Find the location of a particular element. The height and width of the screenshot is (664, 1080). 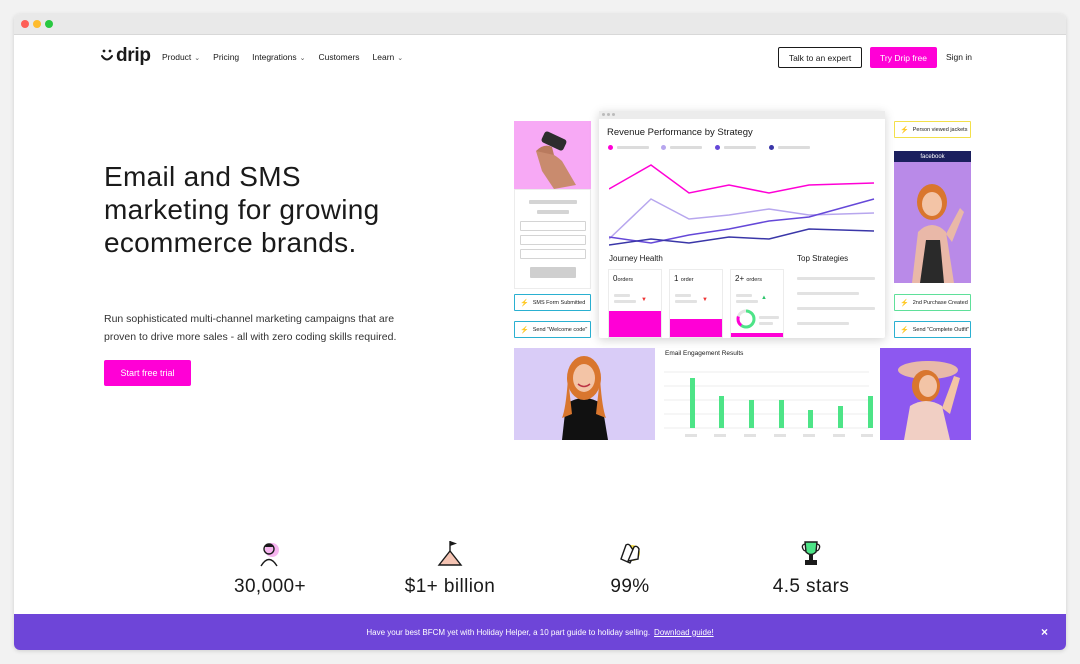

stat-value: 4.5 stars is located at coordinates (811, 586).